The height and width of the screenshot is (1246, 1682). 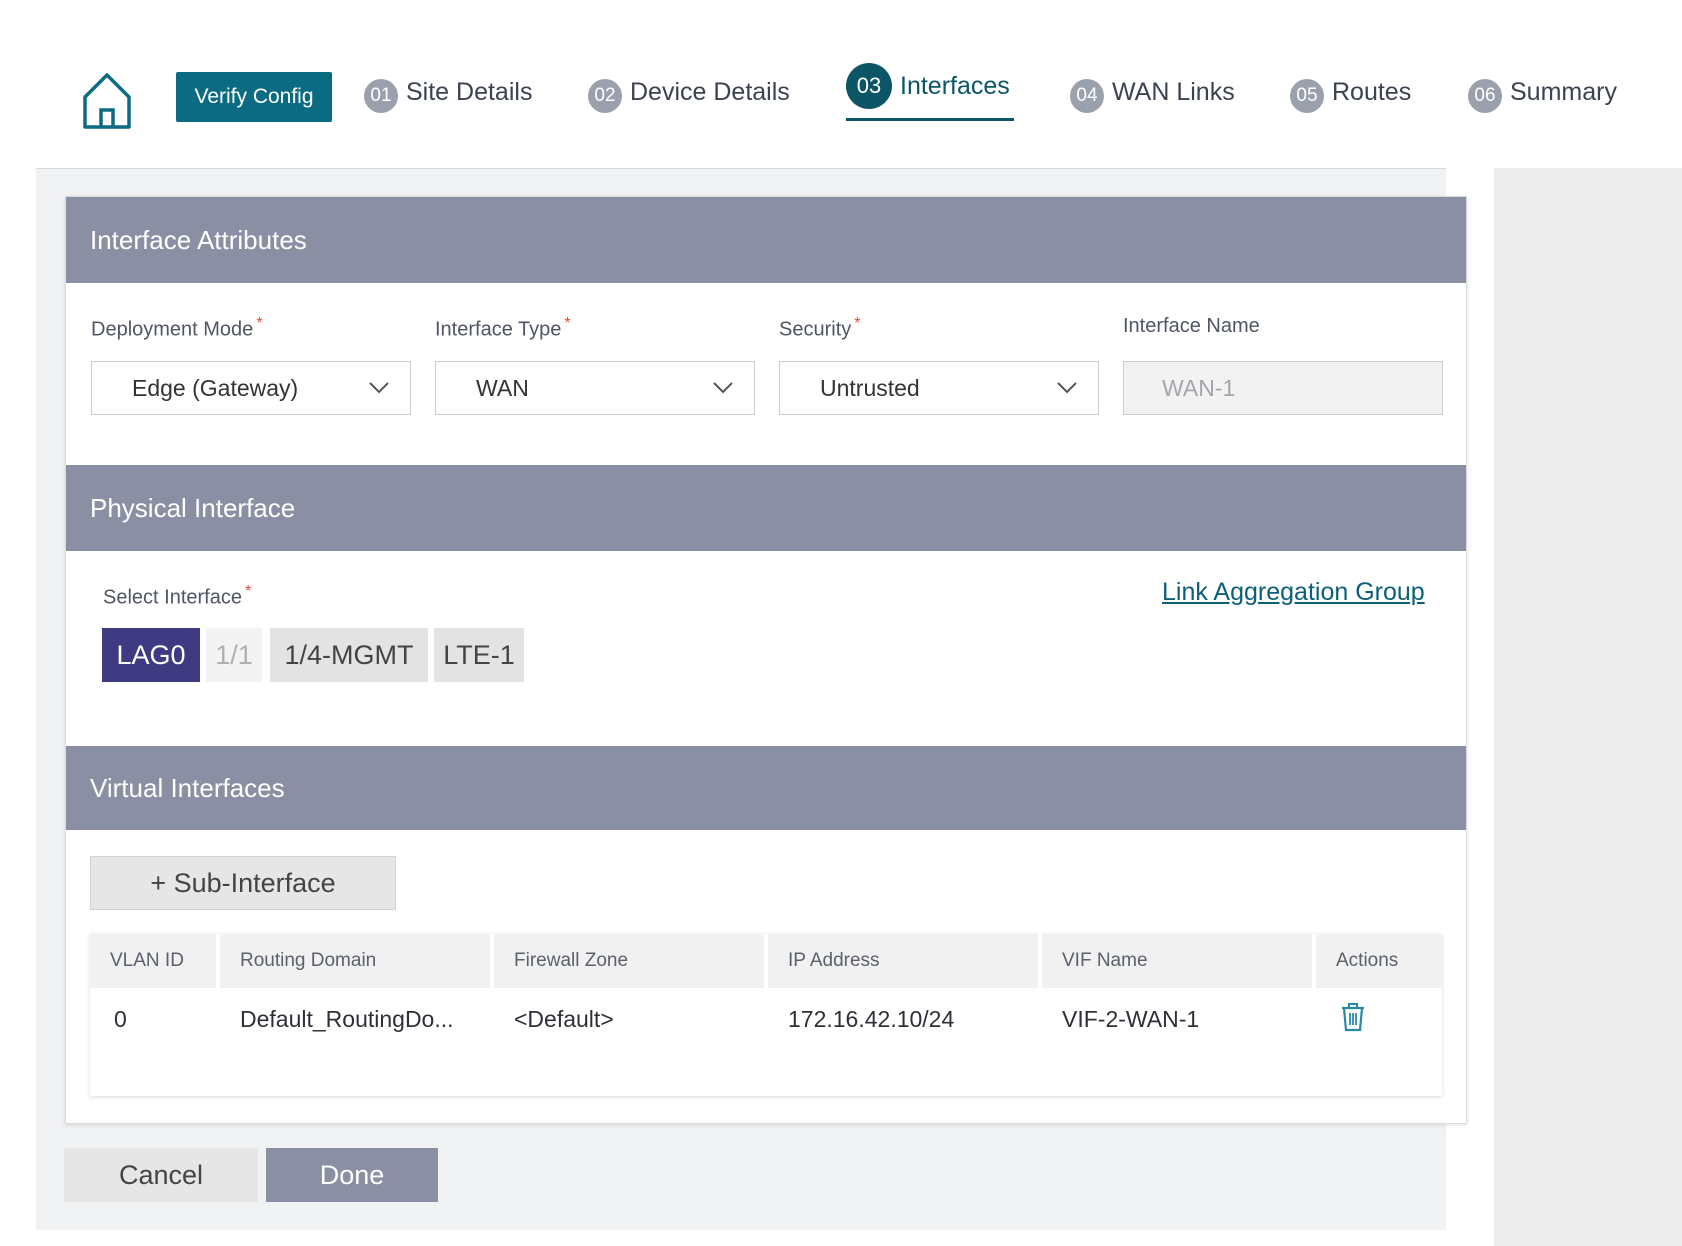 I want to click on step-summary: 06 Summary, so click(x=1542, y=92).